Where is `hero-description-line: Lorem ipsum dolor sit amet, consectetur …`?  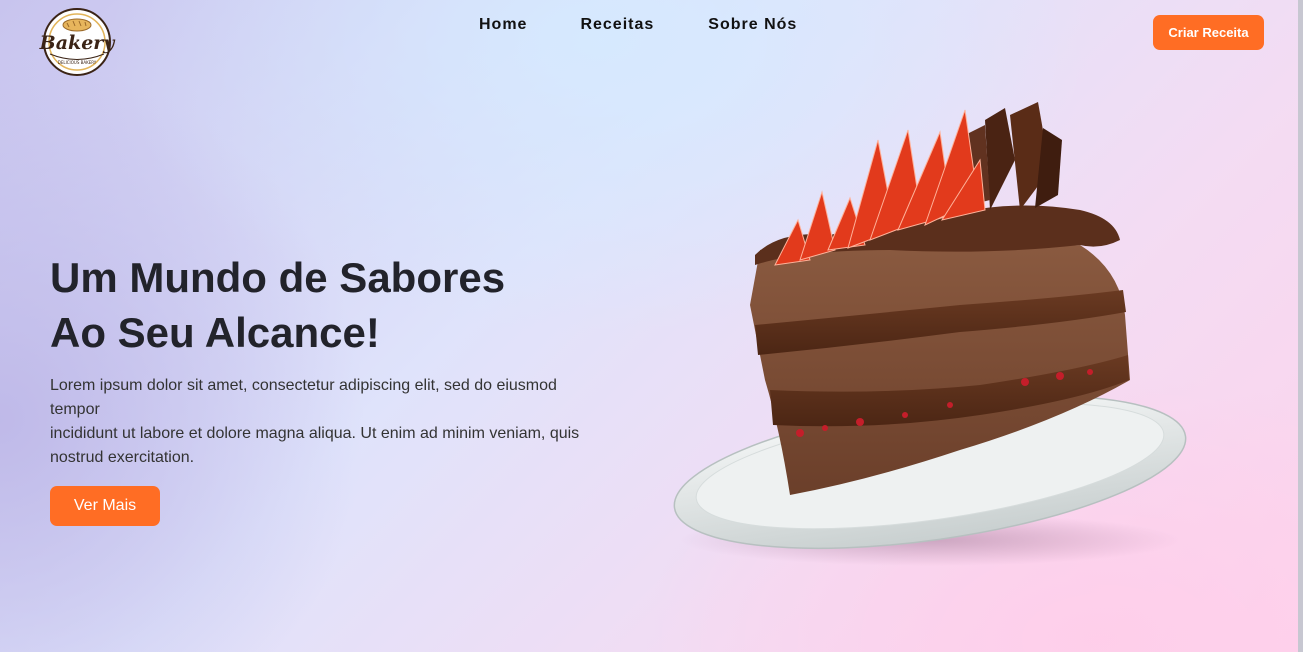 hero-description-line: Lorem ipsum dolor sit amet, consectetur … is located at coordinates (303, 385).